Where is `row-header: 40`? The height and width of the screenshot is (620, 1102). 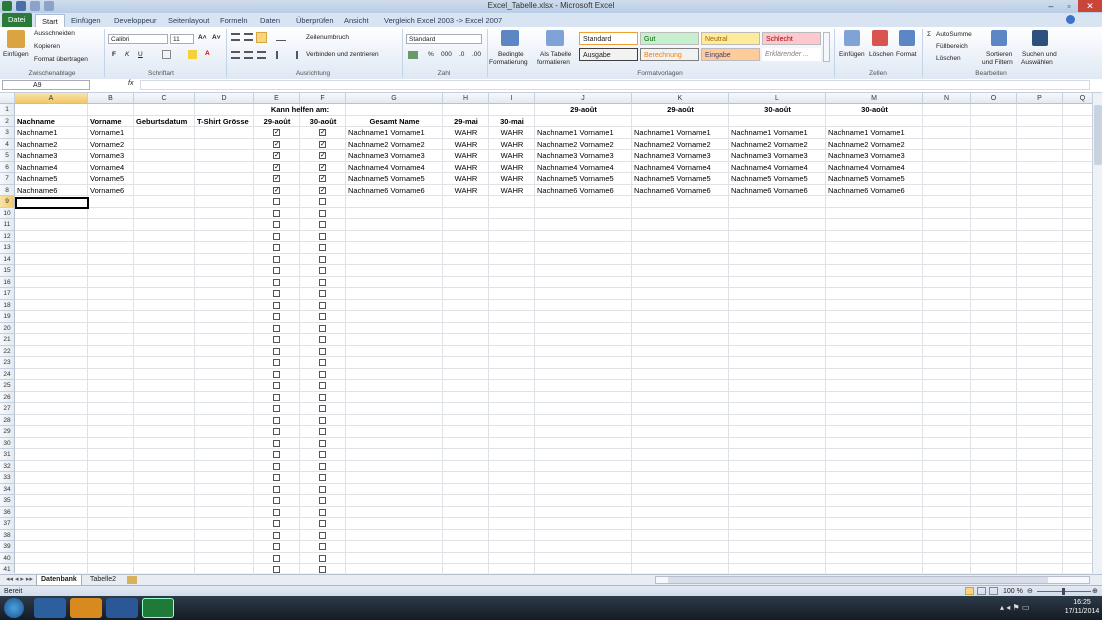 row-header: 40 is located at coordinates (7, 558).